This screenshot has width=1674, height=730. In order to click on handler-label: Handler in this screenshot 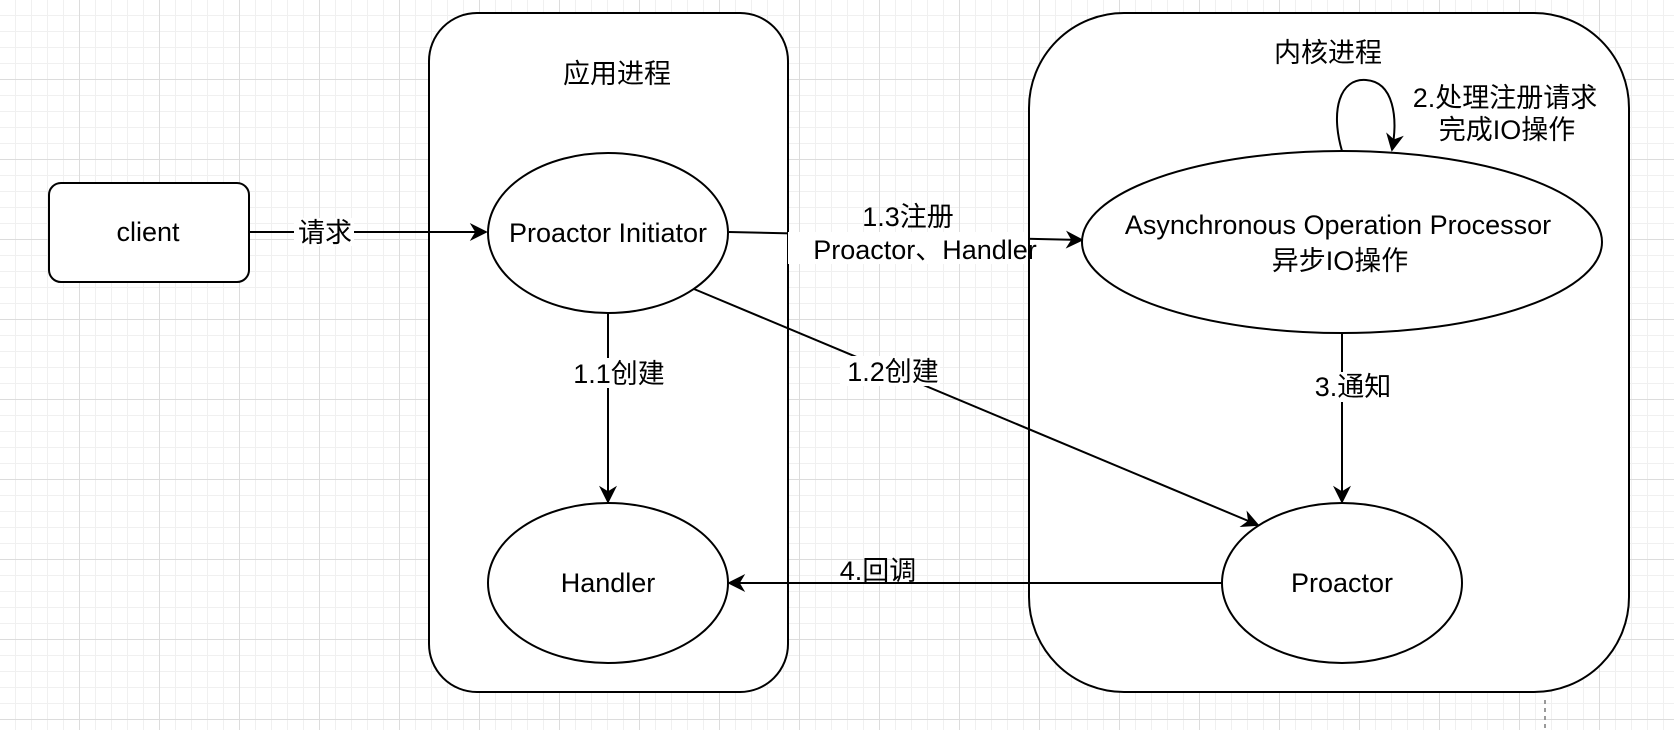, I will do `click(608, 583)`.